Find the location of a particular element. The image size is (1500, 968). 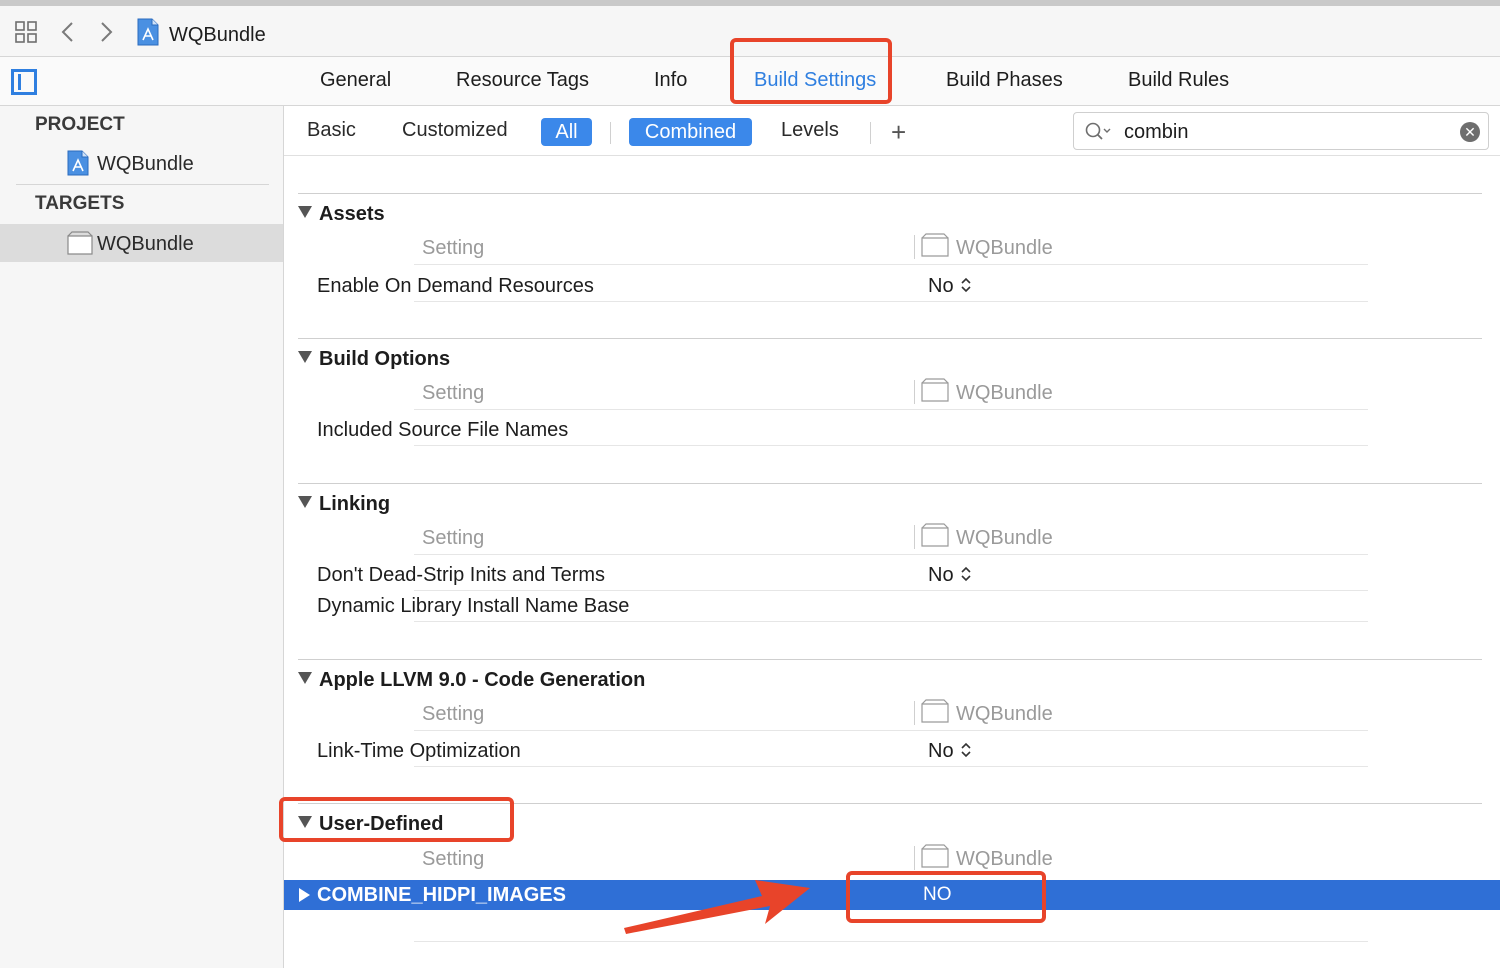

sidebar-divider is located at coordinates (142, 184).